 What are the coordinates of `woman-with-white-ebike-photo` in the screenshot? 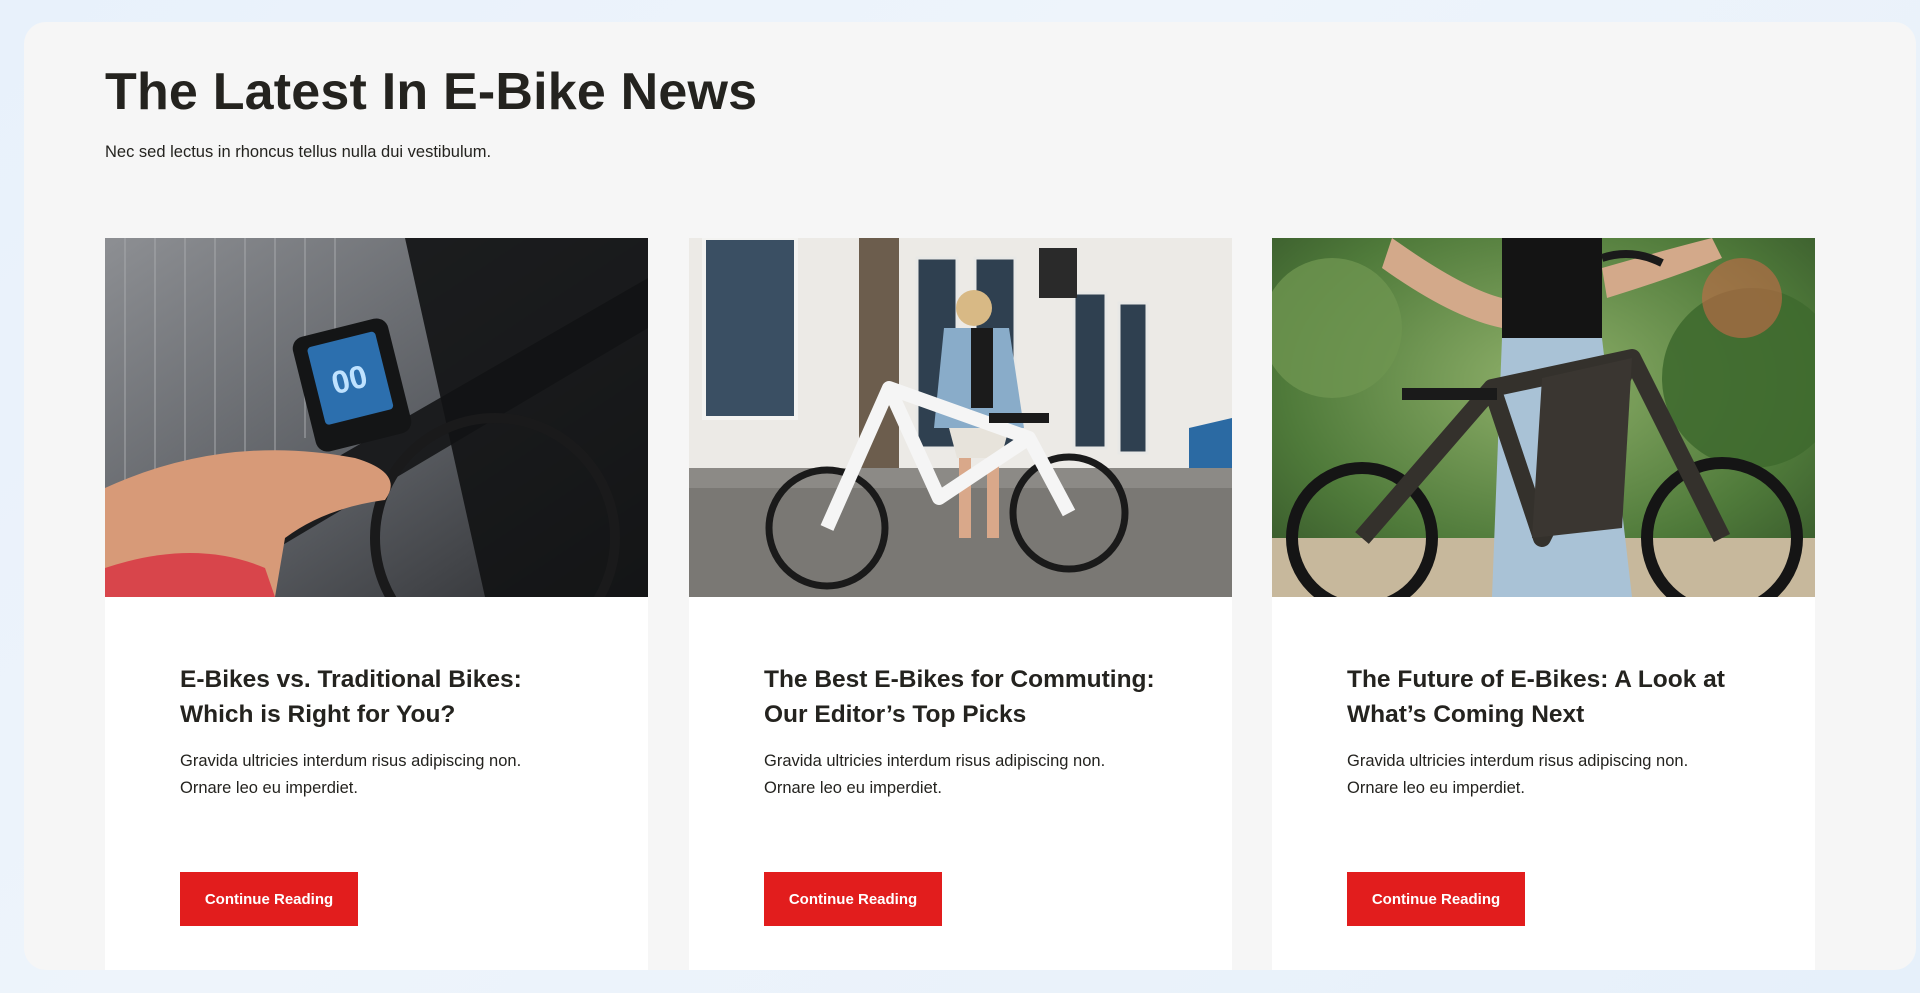 It's located at (960, 417).